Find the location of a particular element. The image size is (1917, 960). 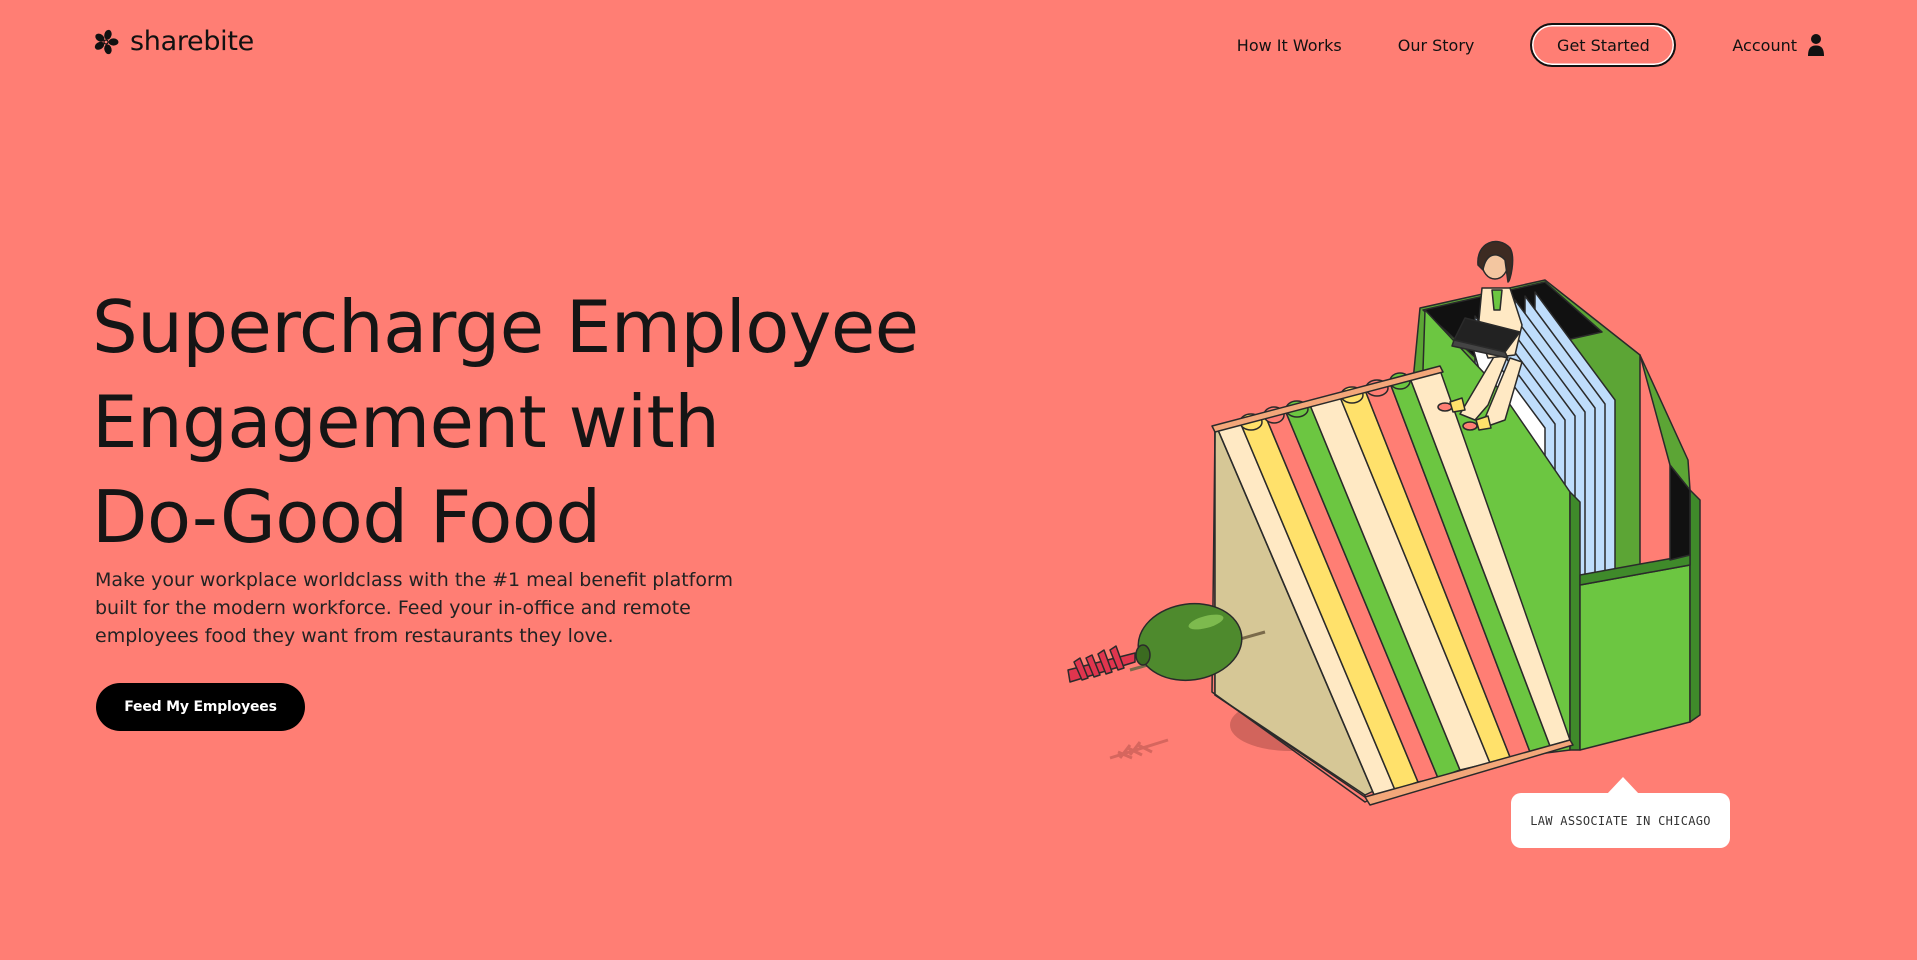

nav-link-our-story: Our Story is located at coordinates (1436, 45).